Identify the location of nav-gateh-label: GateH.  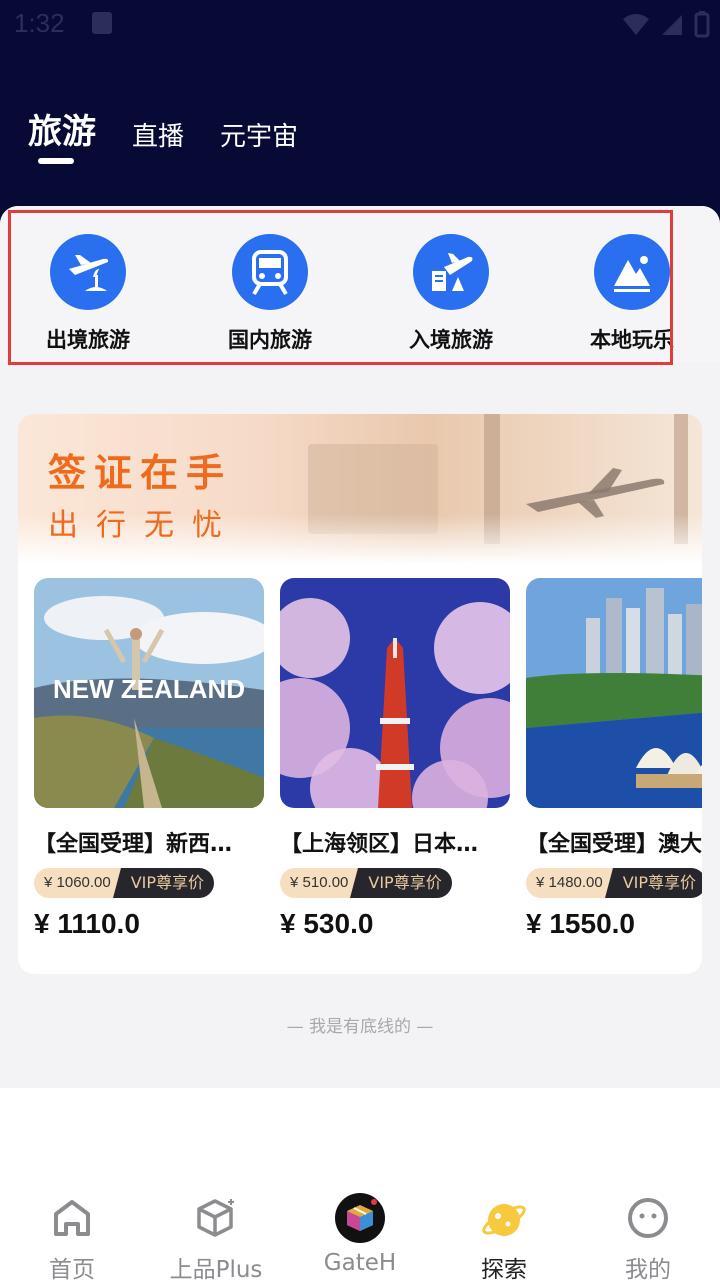
(360, 1263).